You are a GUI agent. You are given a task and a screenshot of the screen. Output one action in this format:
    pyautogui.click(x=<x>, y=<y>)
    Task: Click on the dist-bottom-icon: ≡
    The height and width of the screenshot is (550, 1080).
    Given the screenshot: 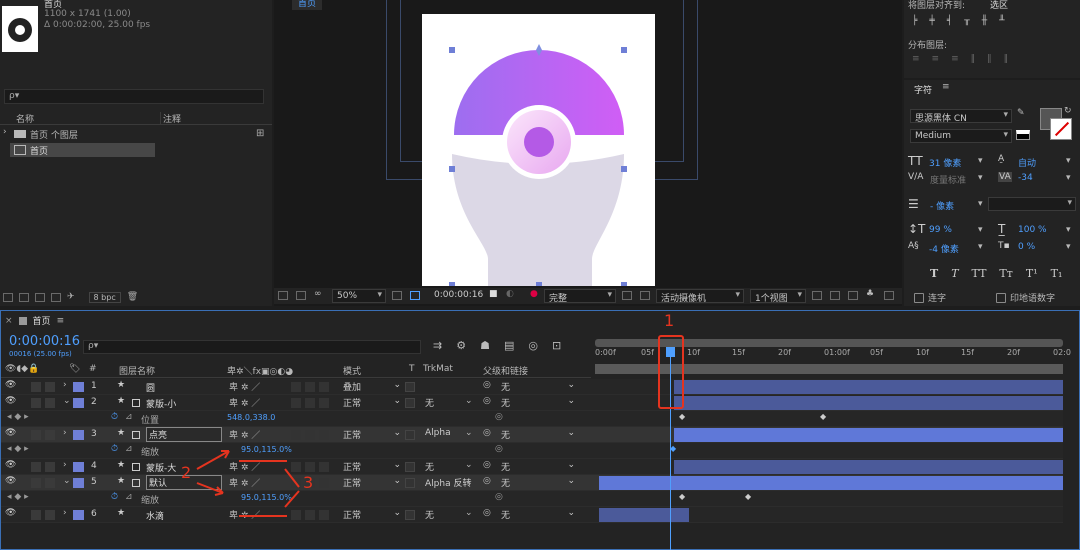 What is the action you would take?
    pyautogui.click(x=955, y=59)
    